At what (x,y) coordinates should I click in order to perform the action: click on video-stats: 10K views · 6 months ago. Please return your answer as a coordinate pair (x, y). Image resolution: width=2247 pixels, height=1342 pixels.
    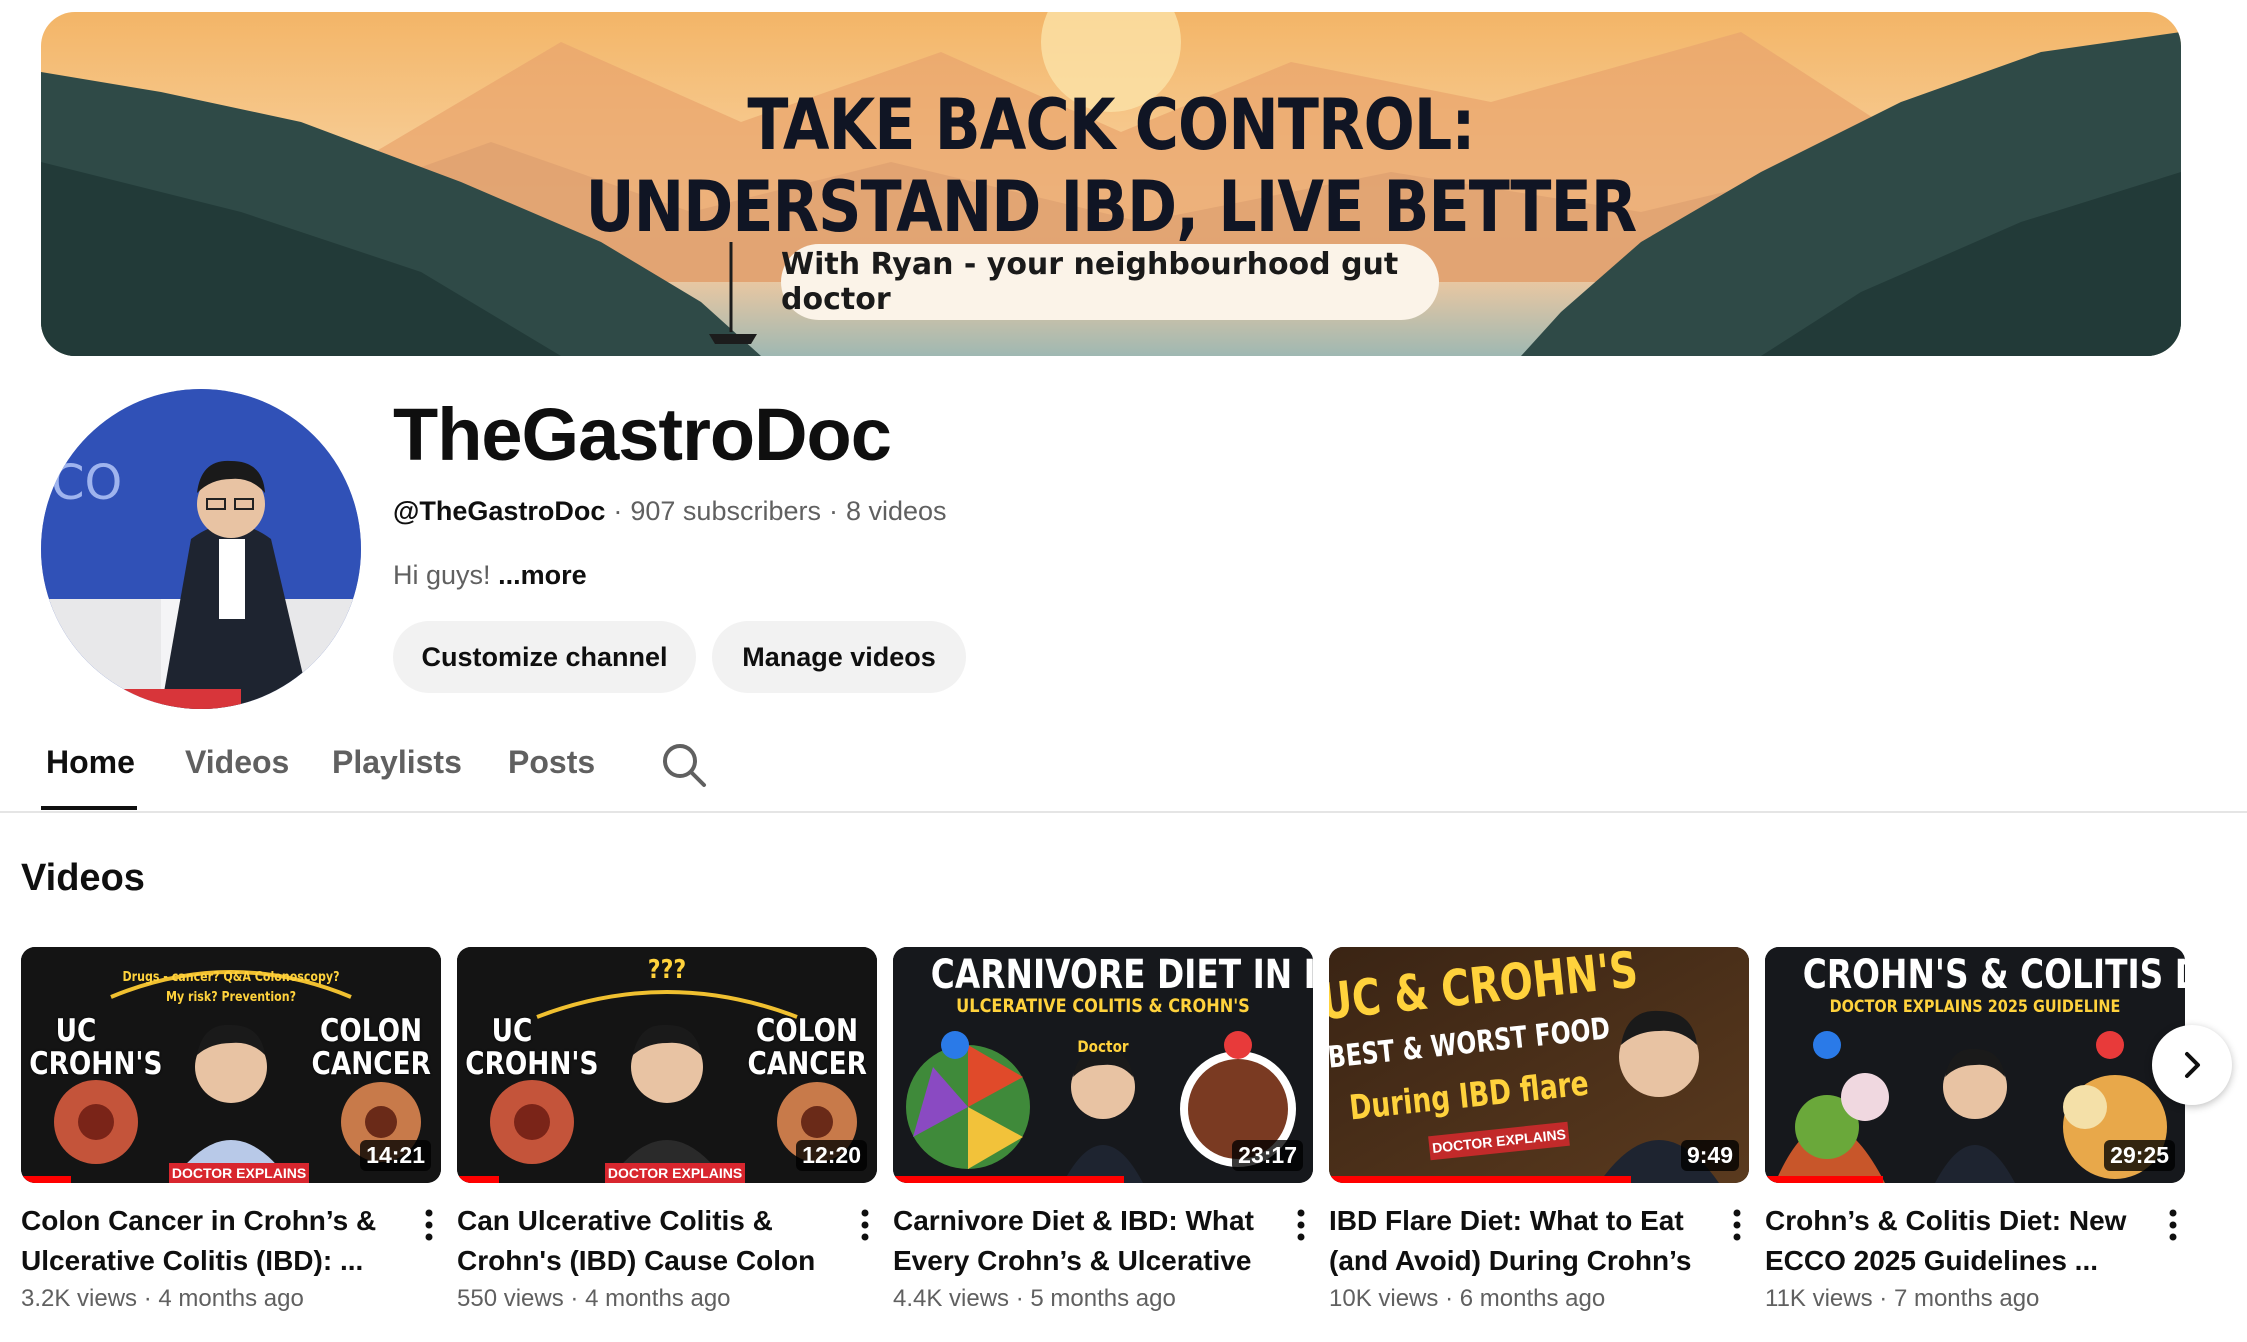
    Looking at the image, I should click on (1539, 1299).